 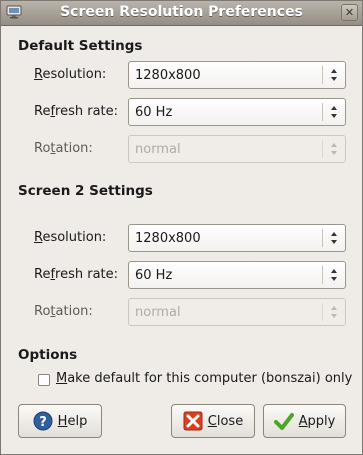 I want to click on make-default-checkbox, so click(x=44, y=380).